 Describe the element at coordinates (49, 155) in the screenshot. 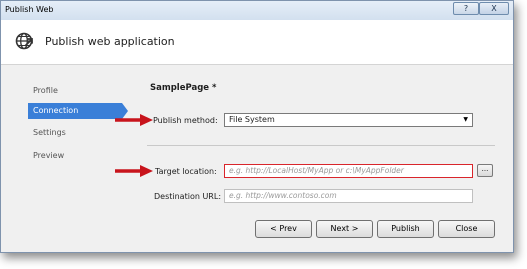

I see `sidebar-item-label: Preview` at that location.